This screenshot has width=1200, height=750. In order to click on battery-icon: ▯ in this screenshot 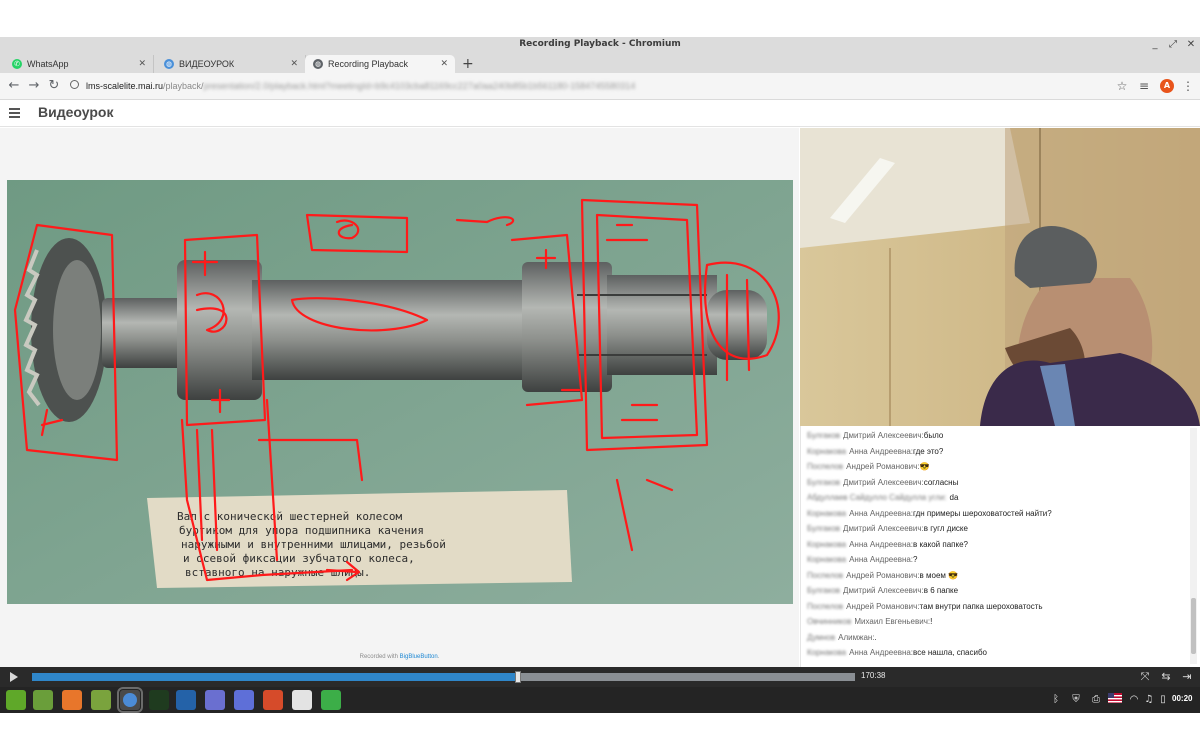, I will do `click(1163, 699)`.